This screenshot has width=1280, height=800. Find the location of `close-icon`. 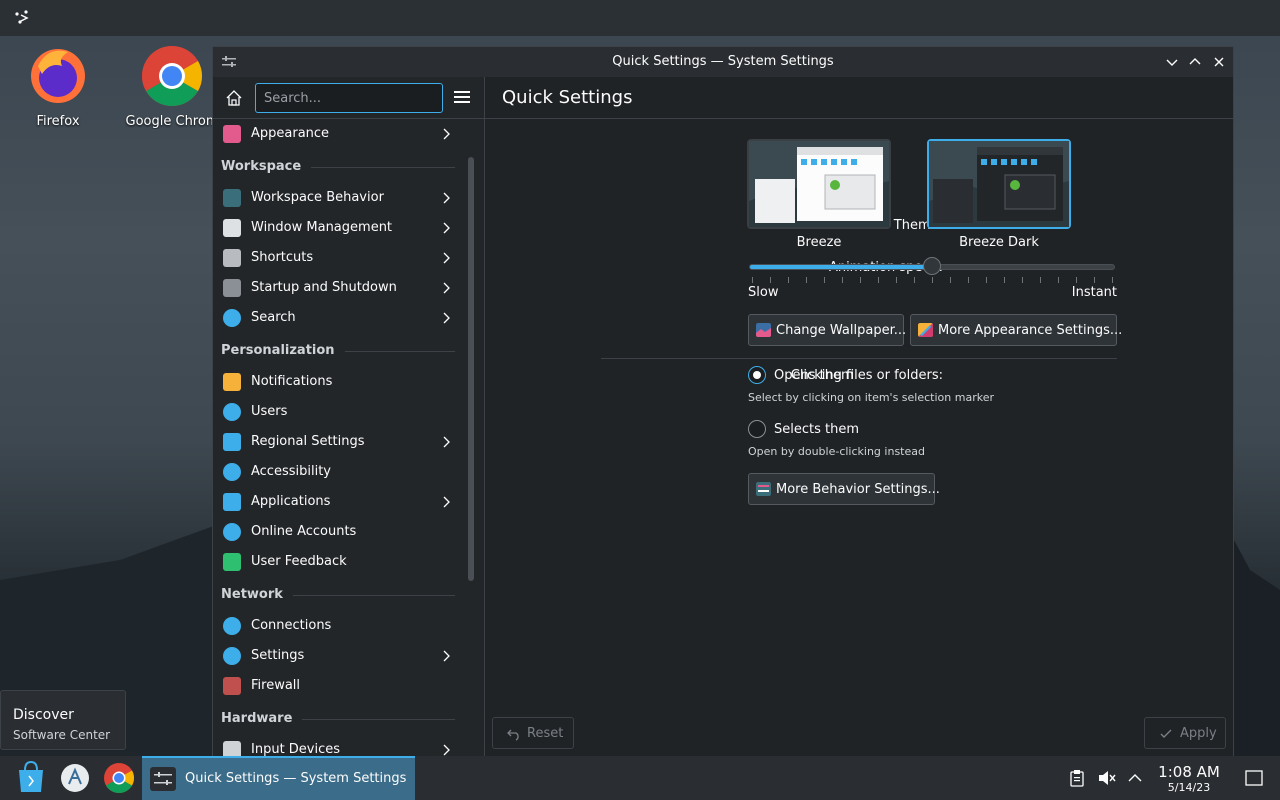

close-icon is located at coordinates (1219, 62).